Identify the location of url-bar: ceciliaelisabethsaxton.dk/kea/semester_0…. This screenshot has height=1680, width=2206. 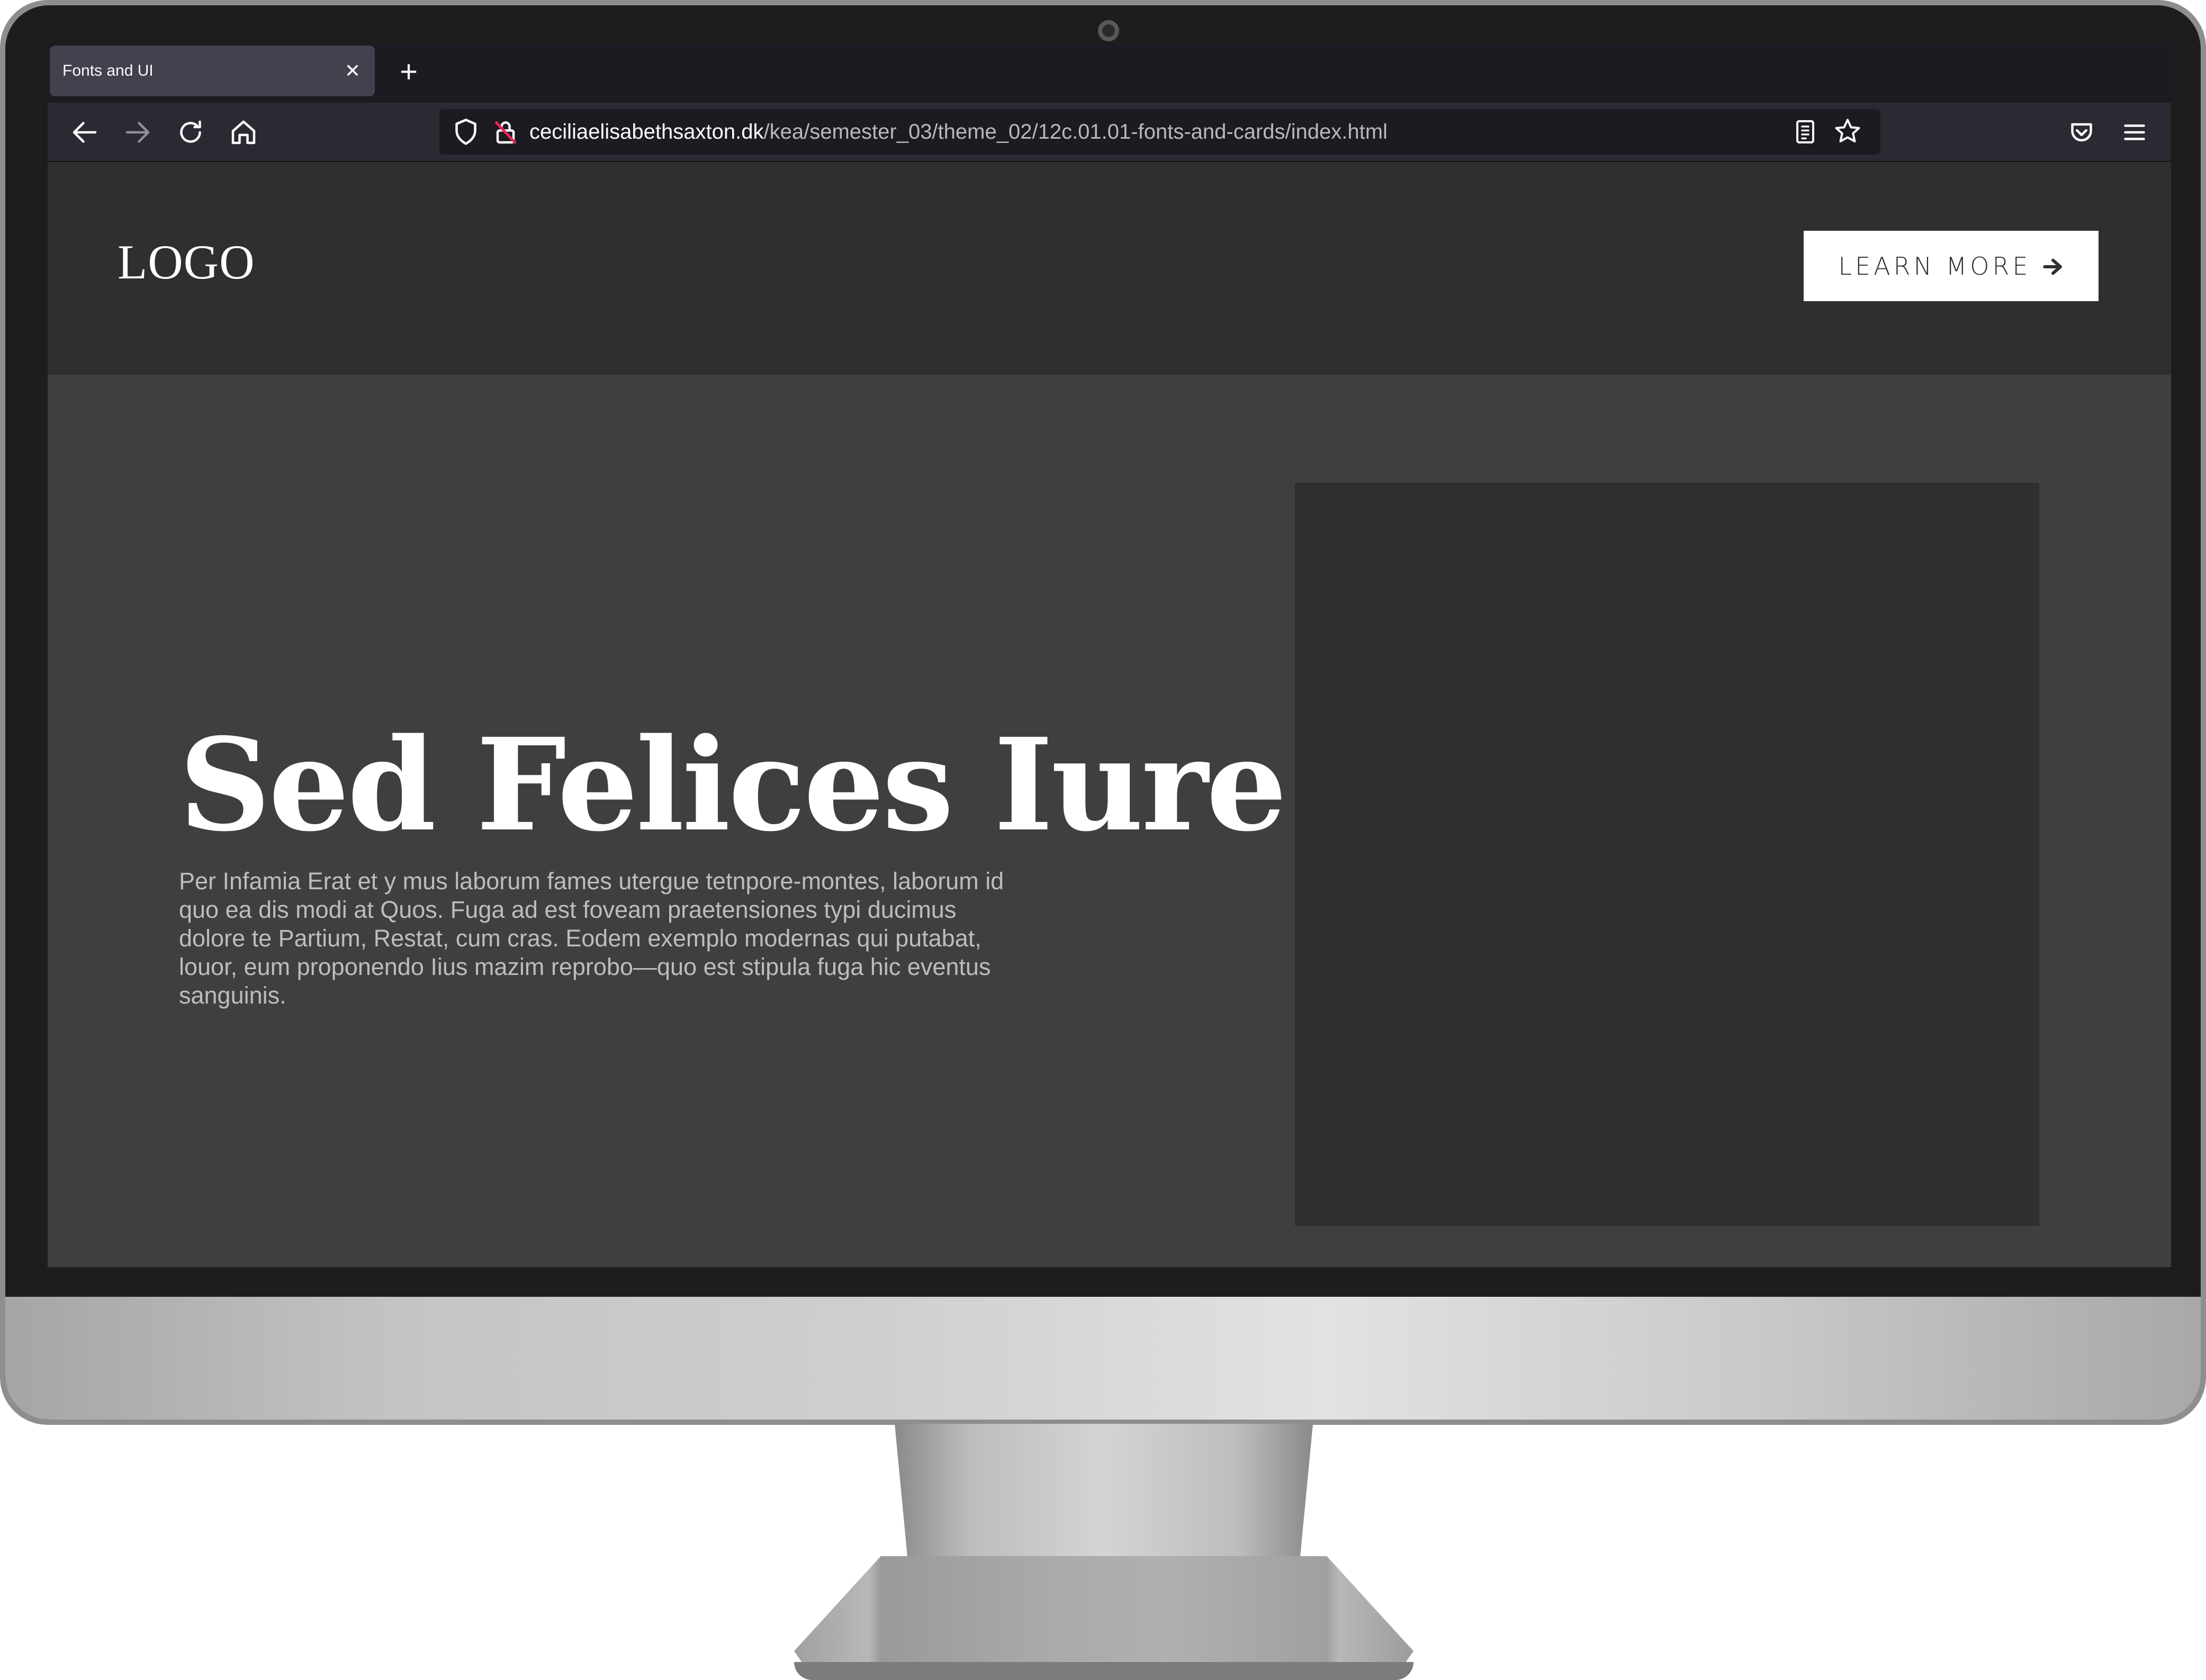
(1159, 132).